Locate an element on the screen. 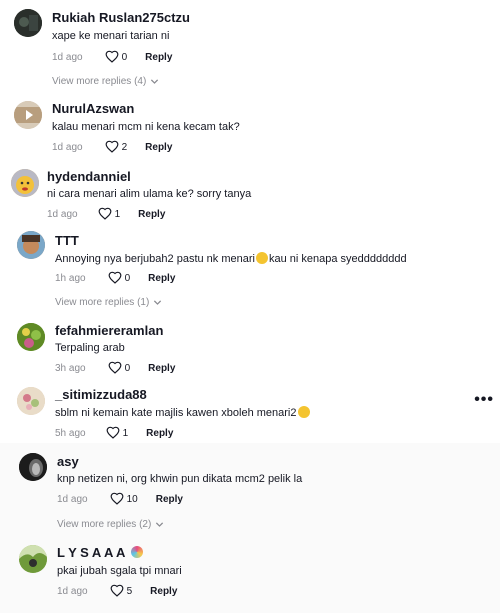  username: fefahmiereramlan is located at coordinates (109, 330).